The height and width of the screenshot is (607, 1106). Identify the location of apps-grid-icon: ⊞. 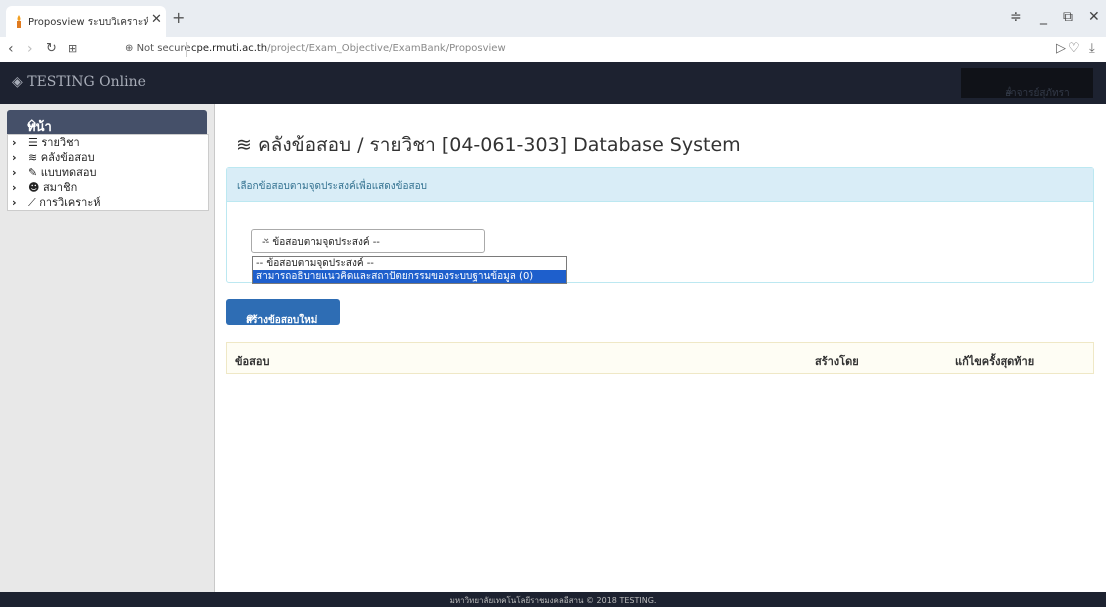
(72, 48).